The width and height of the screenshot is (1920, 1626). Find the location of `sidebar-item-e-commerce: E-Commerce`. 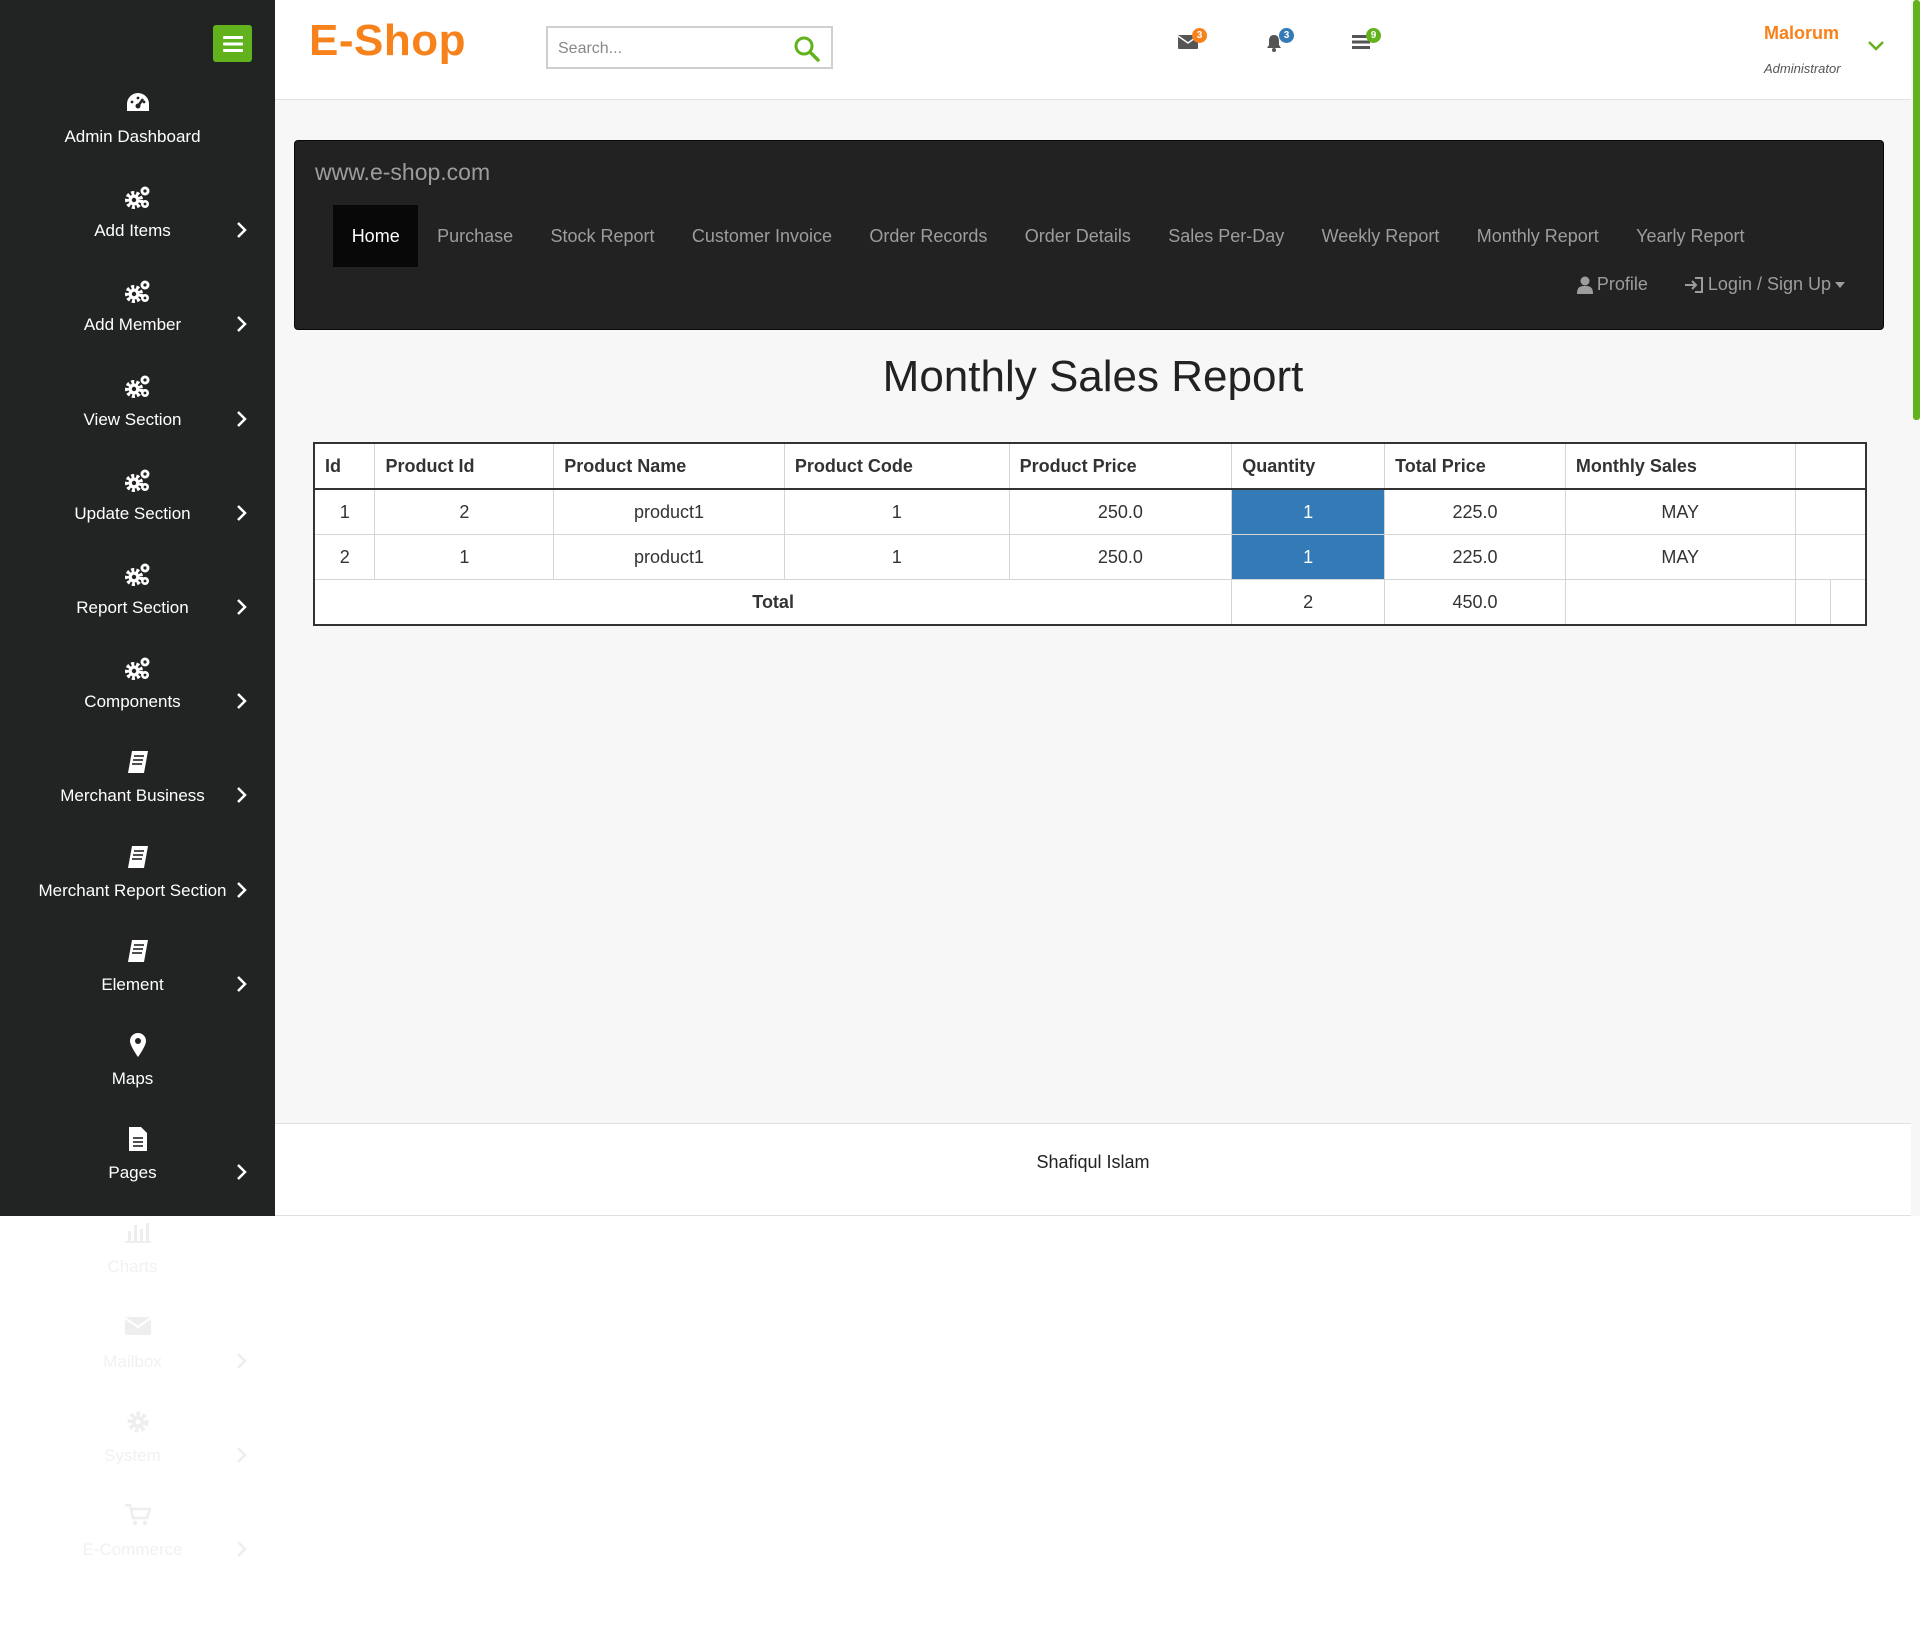

sidebar-item-e-commerce: E-Commerce is located at coordinates (137, 1545).